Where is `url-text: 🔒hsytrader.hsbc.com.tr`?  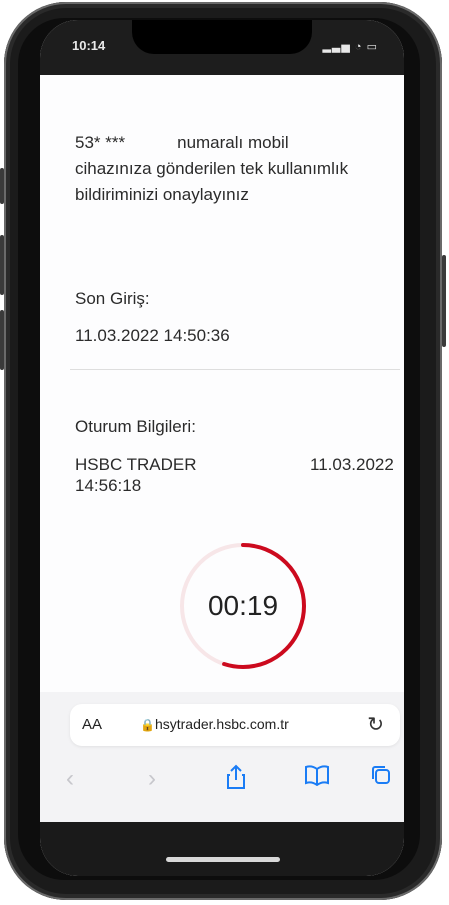 url-text: 🔒hsytrader.hsbc.com.tr is located at coordinates (214, 724).